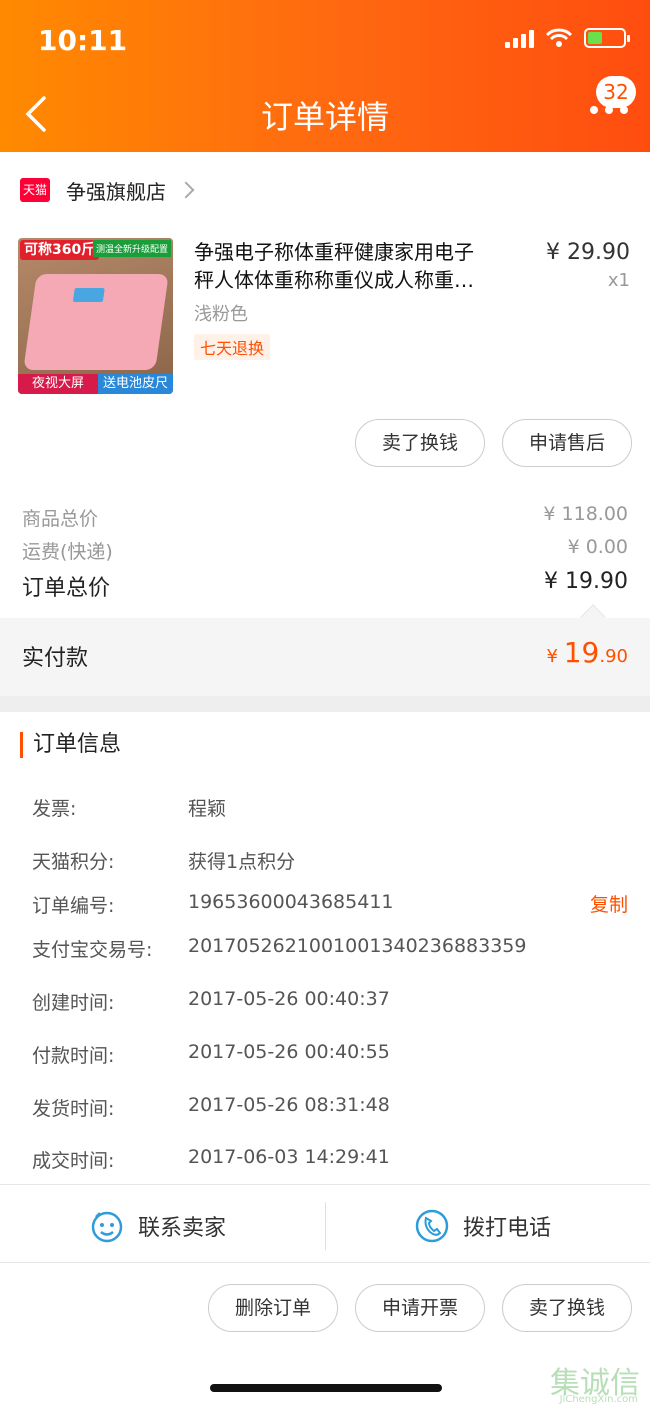 This screenshot has width=650, height=1407. Describe the element at coordinates (507, 1228) in the screenshot. I see `call-phone-label: 拨打电话` at that location.